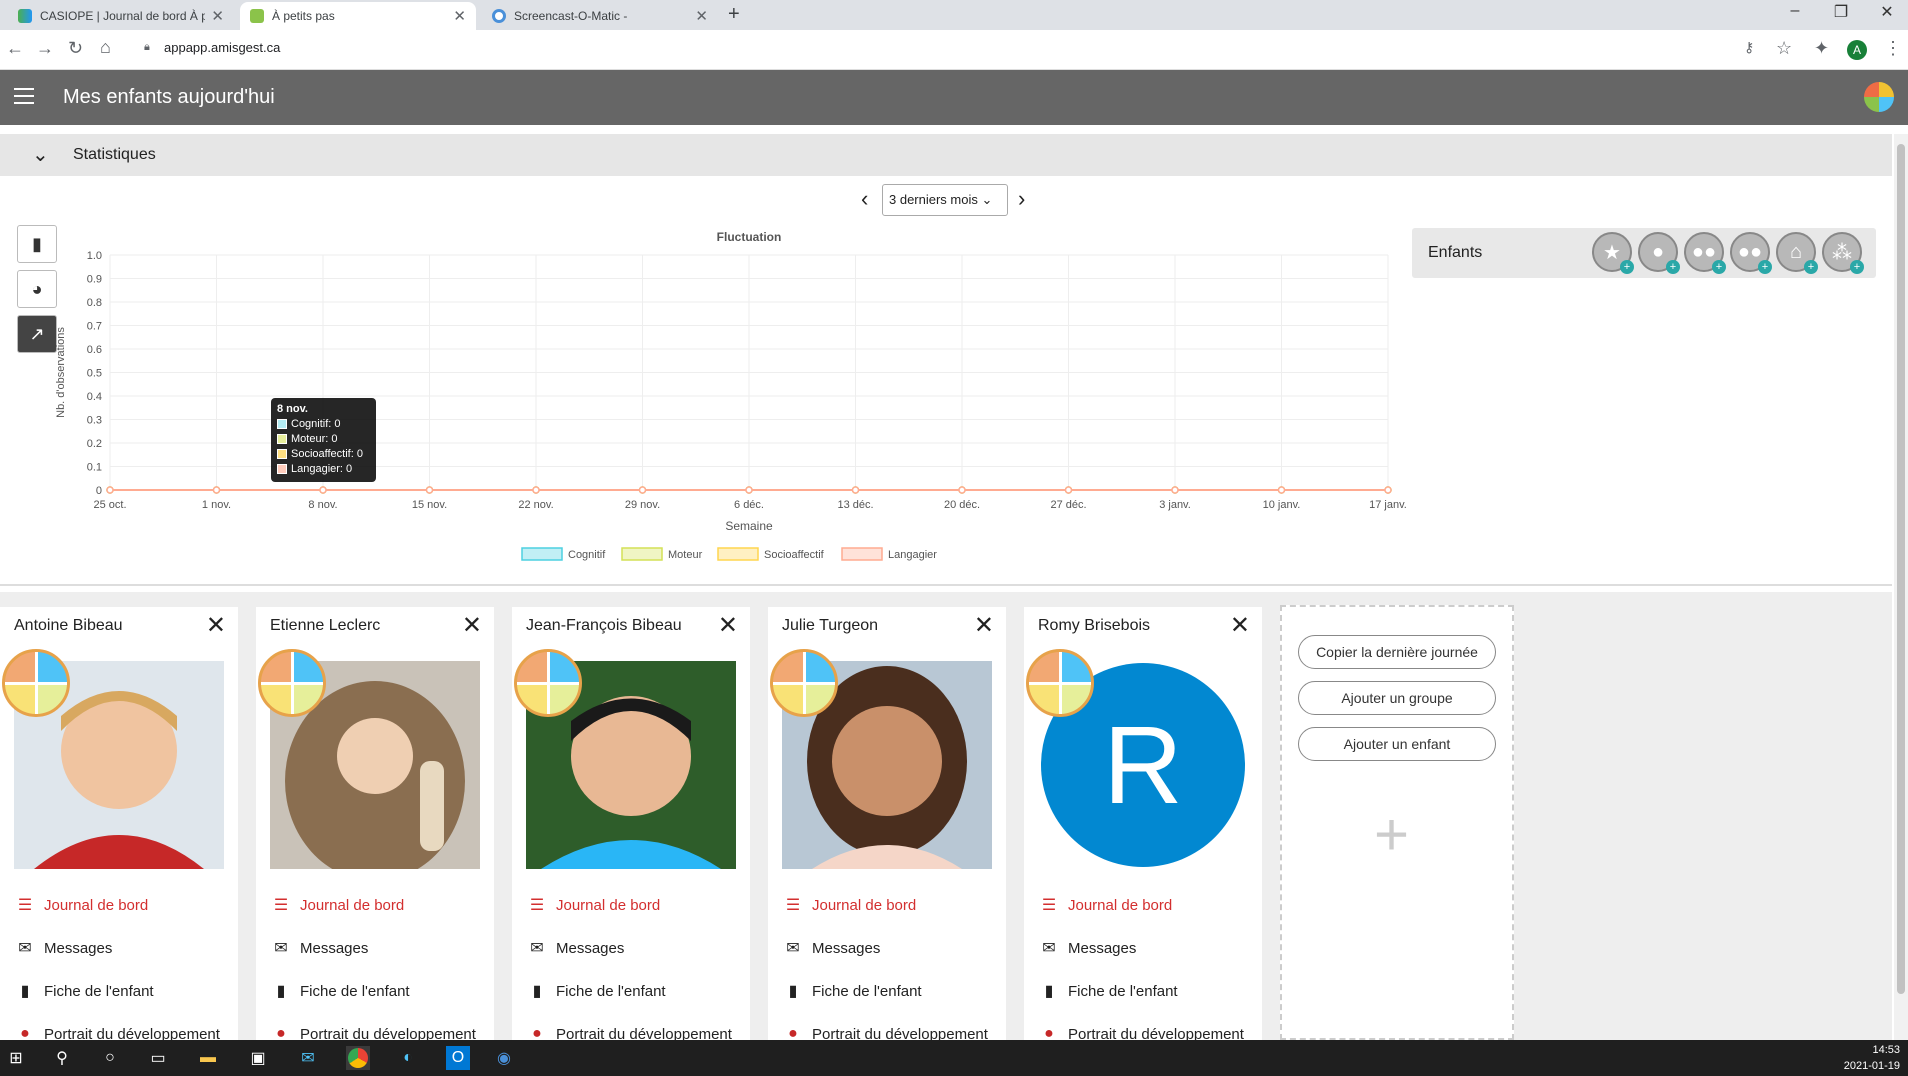 The width and height of the screenshot is (1908, 1076). Describe the element at coordinates (281, 948) in the screenshot. I see `envelope-icon: ✉` at that location.